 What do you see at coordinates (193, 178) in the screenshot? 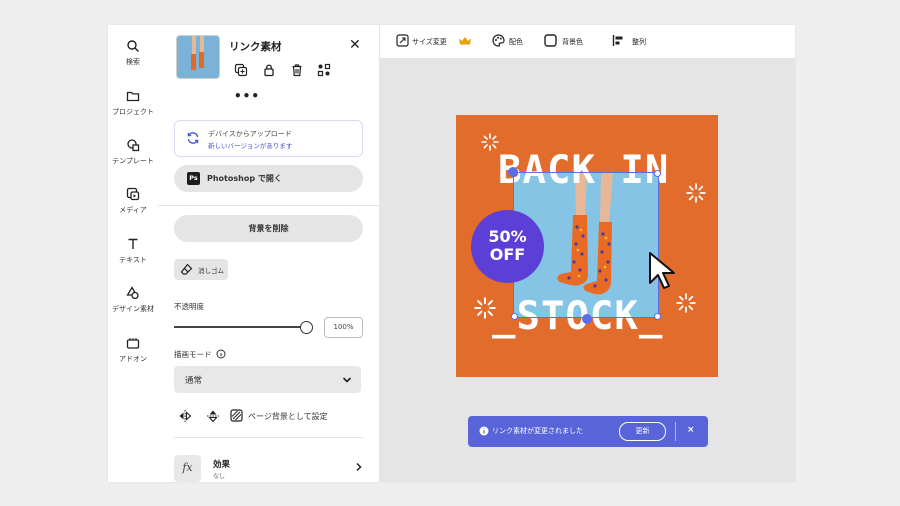
I see `photoshop-icon: Ps` at bounding box center [193, 178].